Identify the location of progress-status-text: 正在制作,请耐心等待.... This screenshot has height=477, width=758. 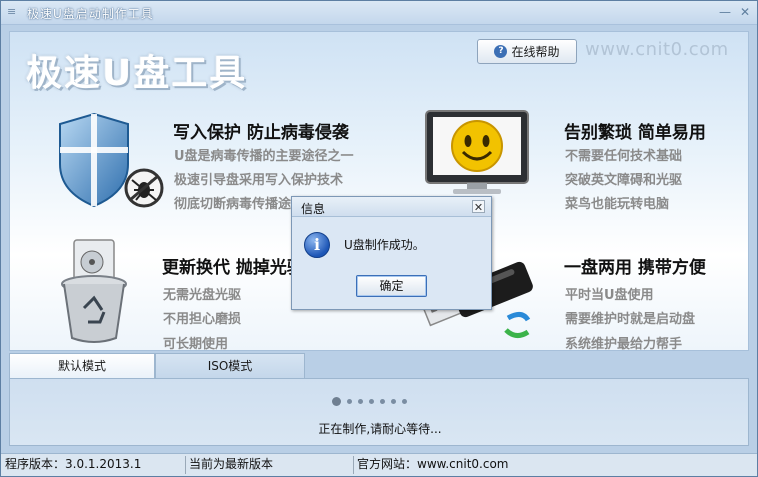
(380, 429).